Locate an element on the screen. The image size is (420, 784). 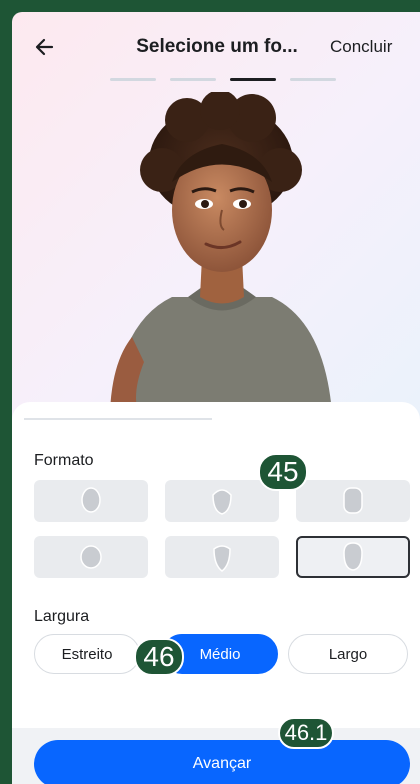
format-label: Formato is located at coordinates (64, 460).